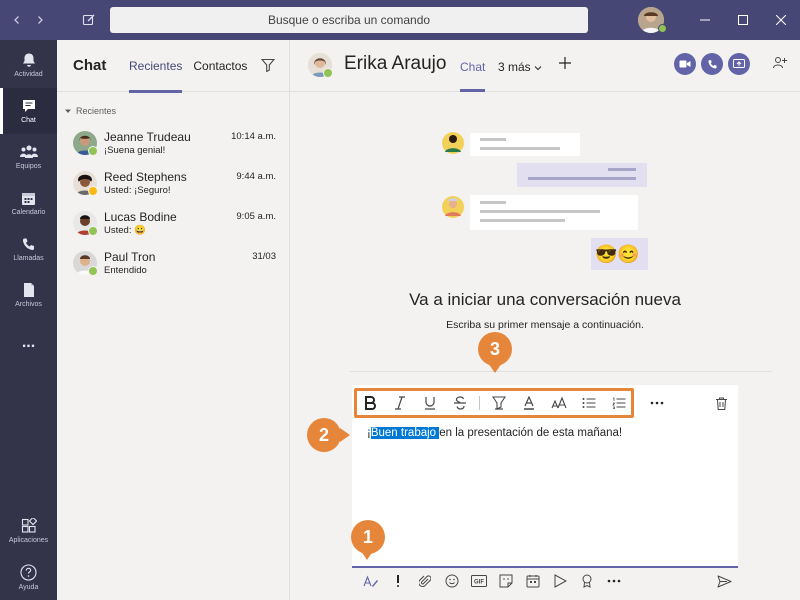 The width and height of the screenshot is (800, 600). I want to click on rail-label: Archivos, so click(28, 304).